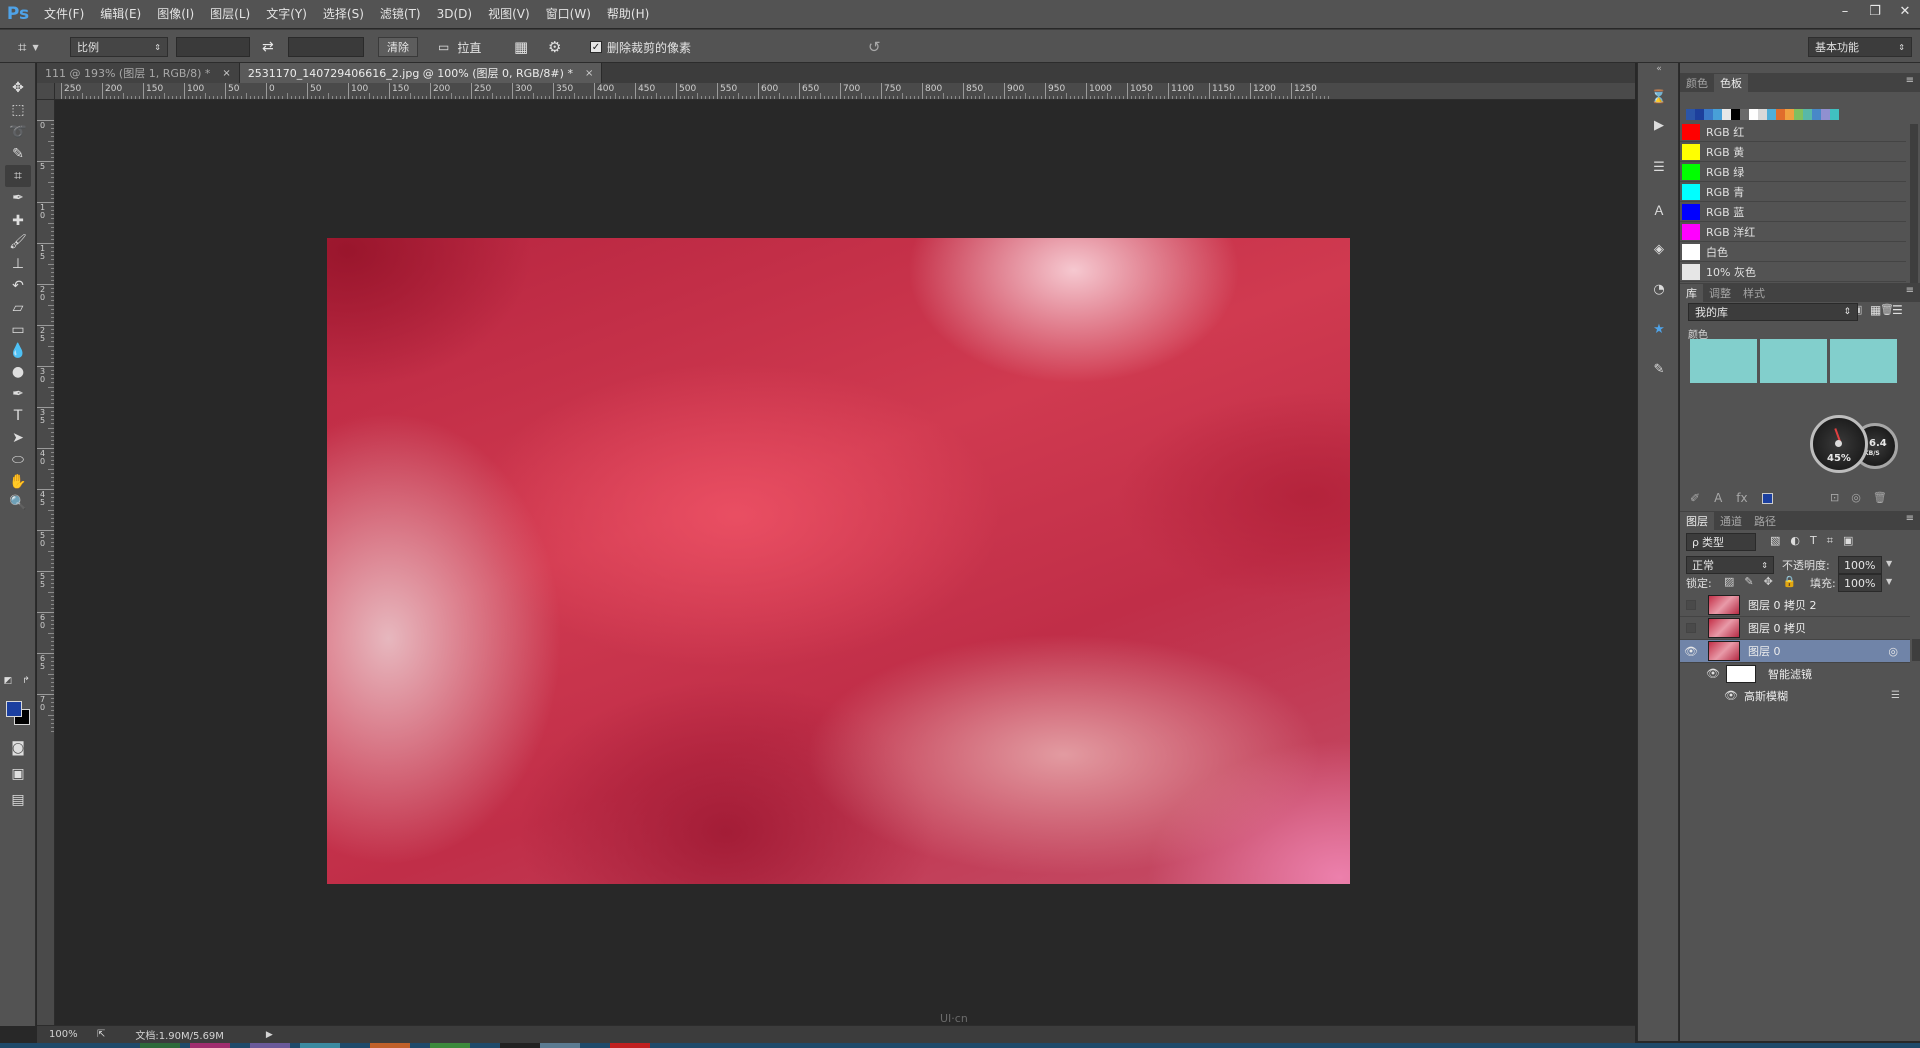  I want to click on pixel-filter-icon: ▧, so click(1775, 541).